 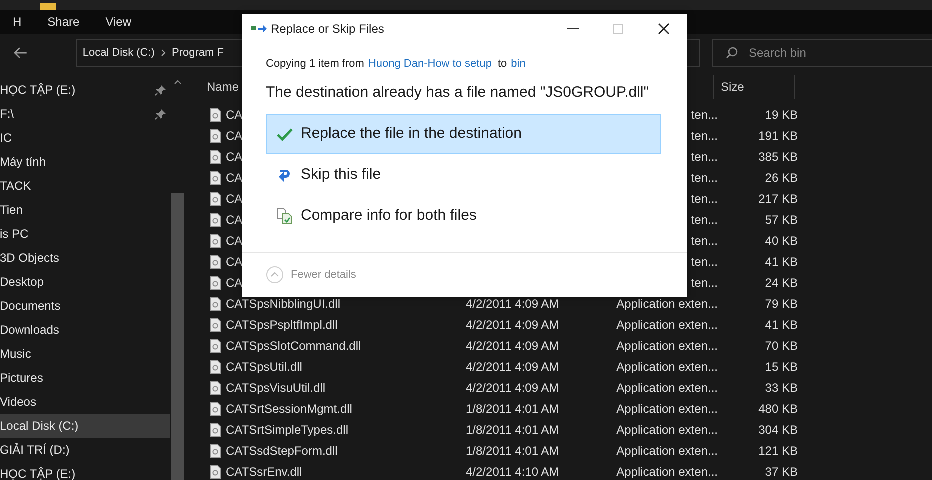 I want to click on file-name: CATSrtSimpleTypes.dll, so click(x=287, y=429).